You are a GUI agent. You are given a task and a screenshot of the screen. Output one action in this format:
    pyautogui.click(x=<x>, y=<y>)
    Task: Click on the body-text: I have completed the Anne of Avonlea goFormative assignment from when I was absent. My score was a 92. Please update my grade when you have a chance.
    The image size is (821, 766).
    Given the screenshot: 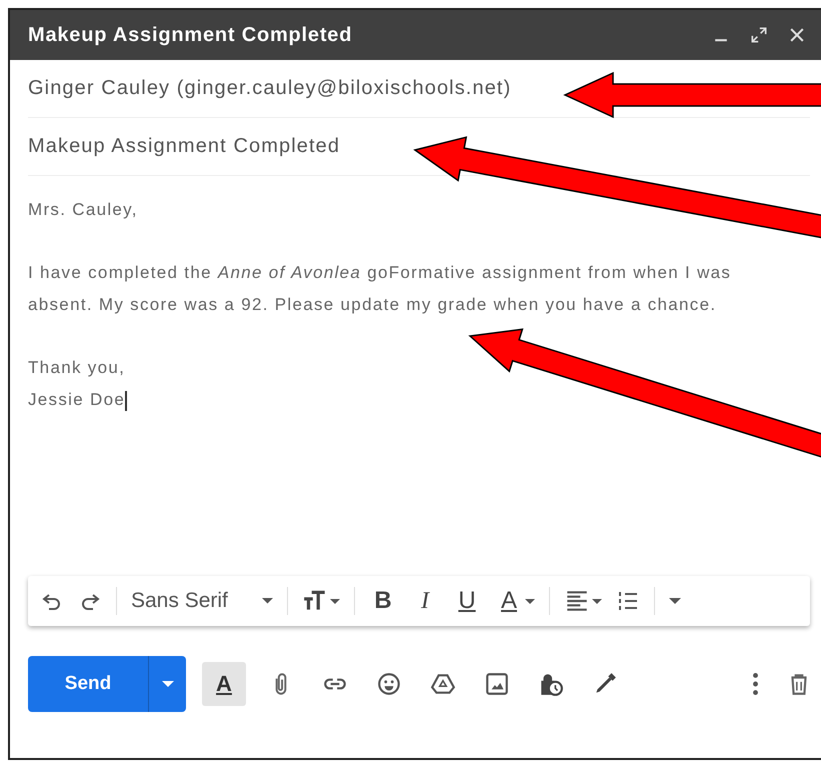 What is the action you would take?
    pyautogui.click(x=380, y=289)
    